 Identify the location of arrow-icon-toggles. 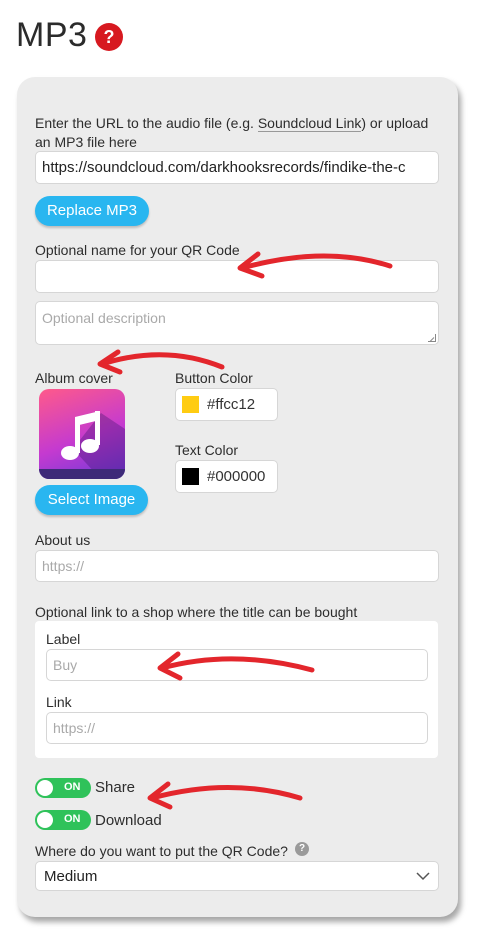
(225, 795).